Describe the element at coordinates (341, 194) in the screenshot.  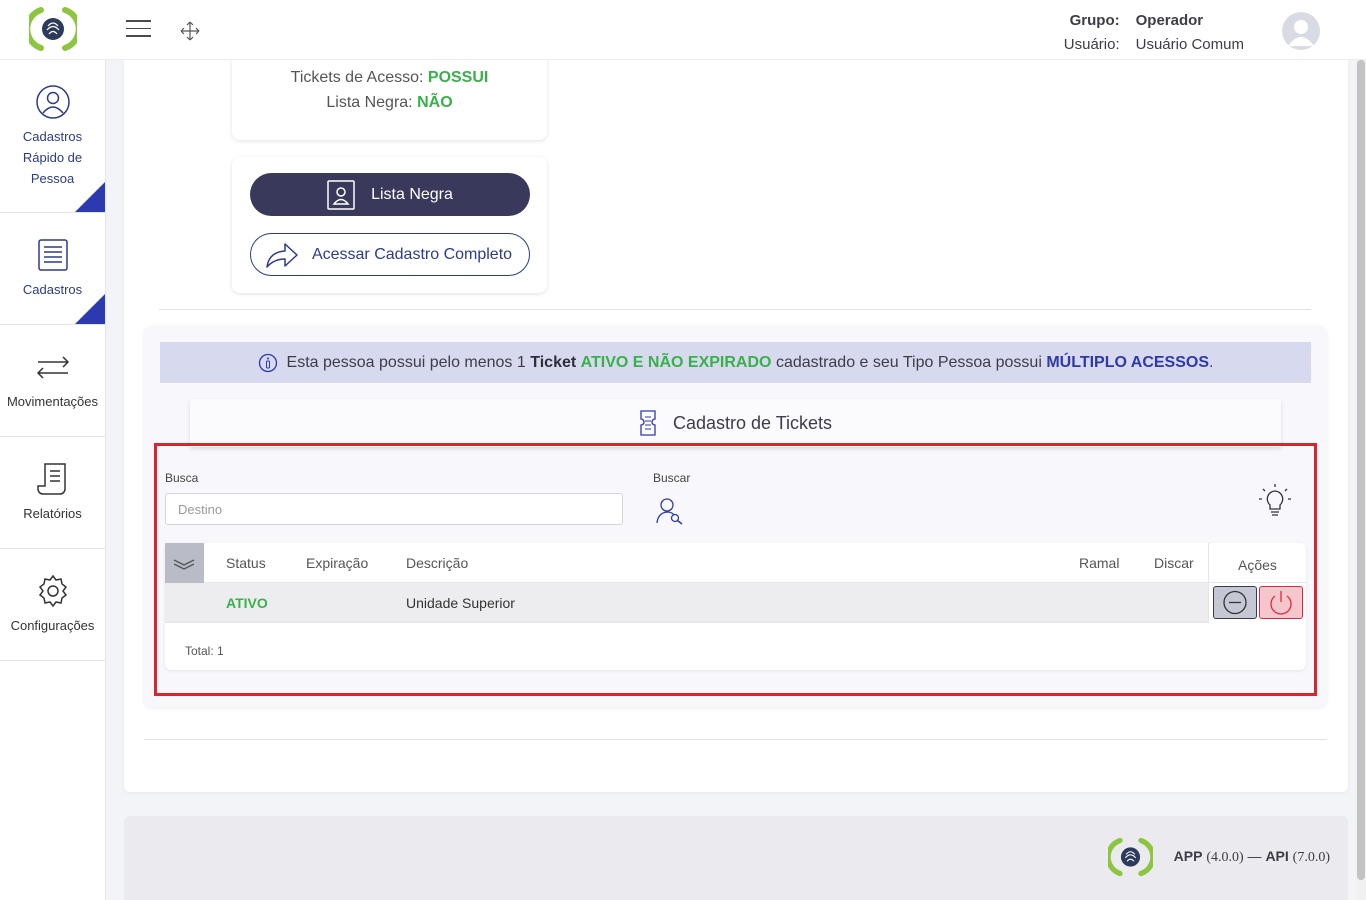
I see `id-card-icon` at that location.